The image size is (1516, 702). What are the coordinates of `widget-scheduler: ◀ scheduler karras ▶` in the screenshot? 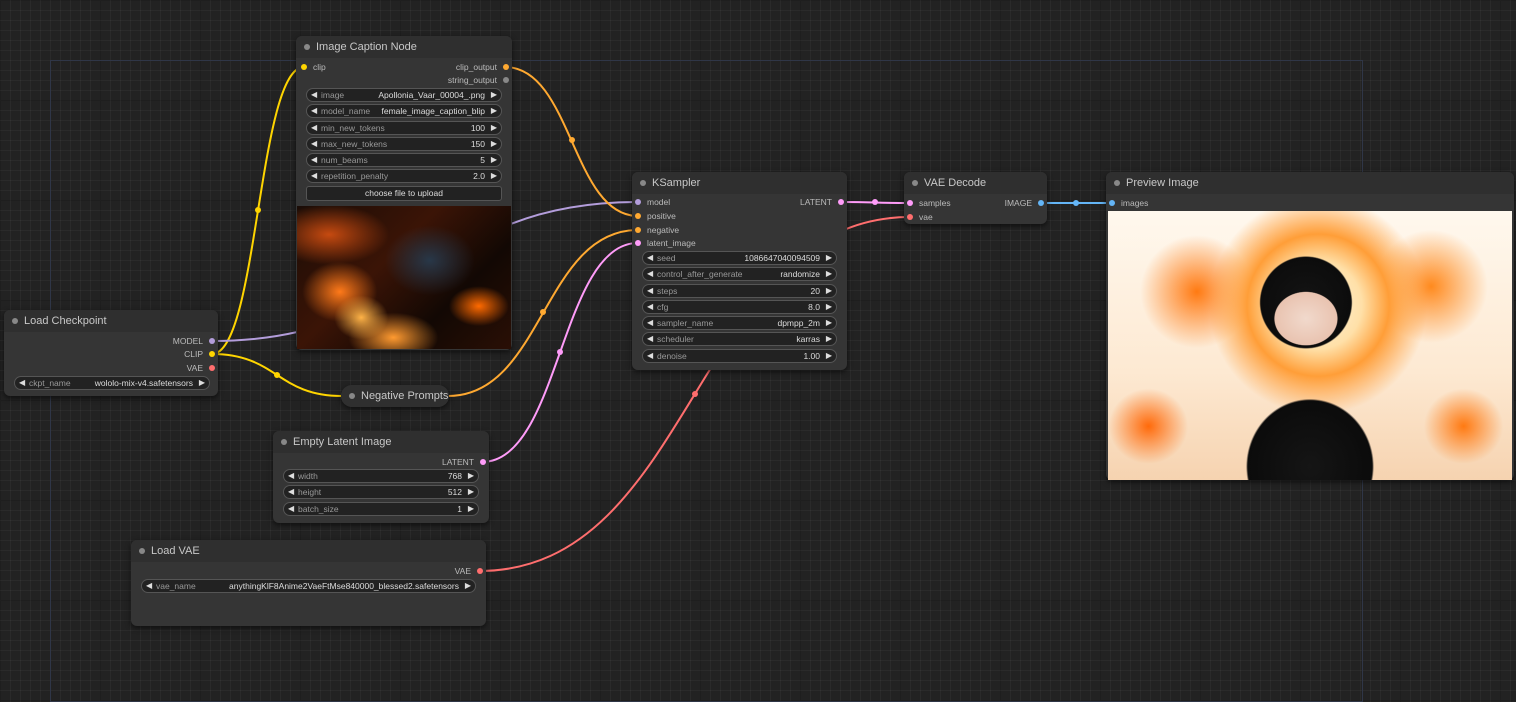 It's located at (739, 339).